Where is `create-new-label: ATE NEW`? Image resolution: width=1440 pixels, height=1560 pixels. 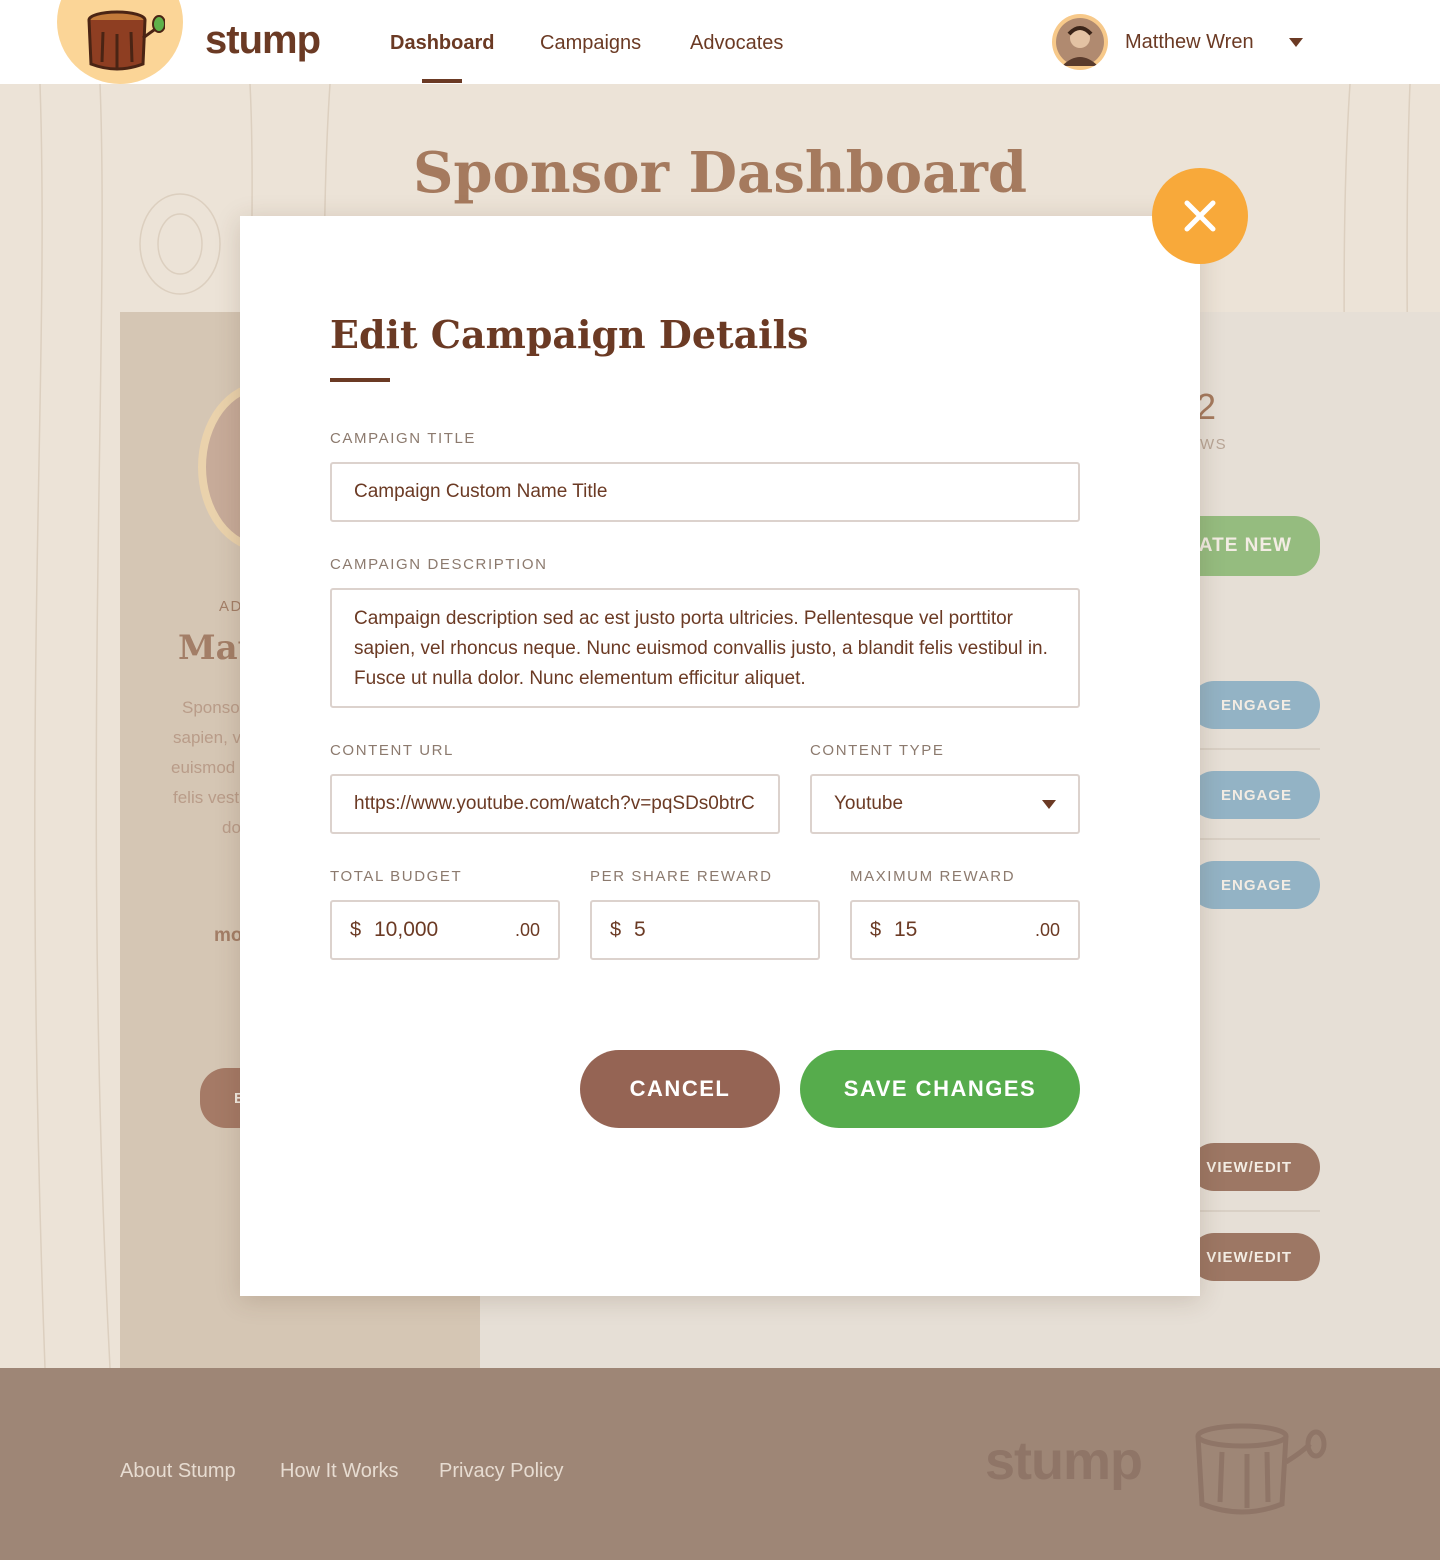
create-new-label: ATE NEW is located at coordinates (1245, 545).